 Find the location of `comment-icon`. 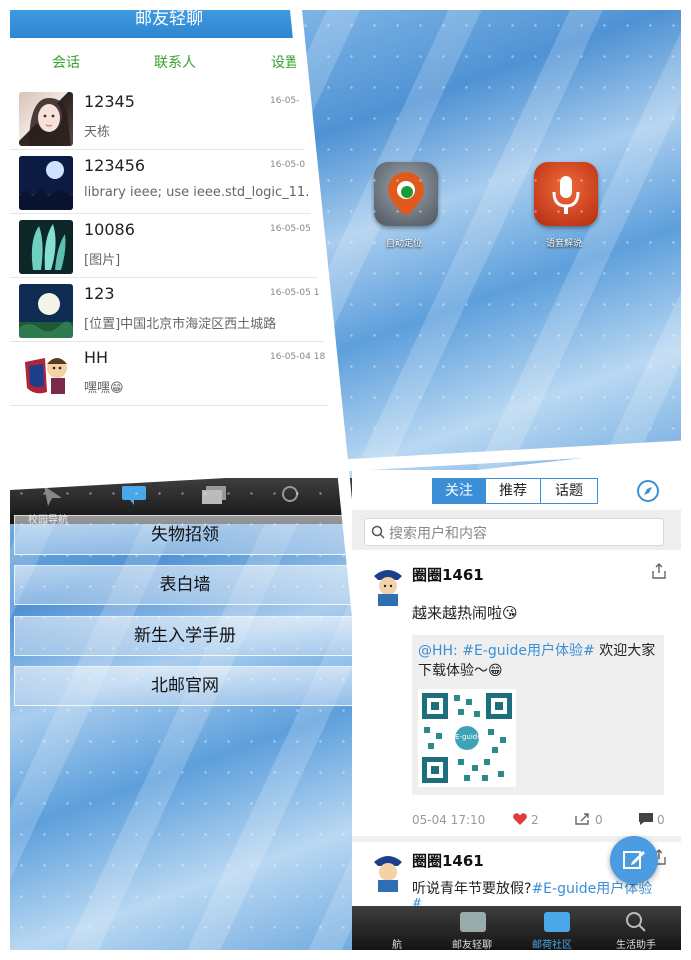

comment-icon is located at coordinates (646, 819).